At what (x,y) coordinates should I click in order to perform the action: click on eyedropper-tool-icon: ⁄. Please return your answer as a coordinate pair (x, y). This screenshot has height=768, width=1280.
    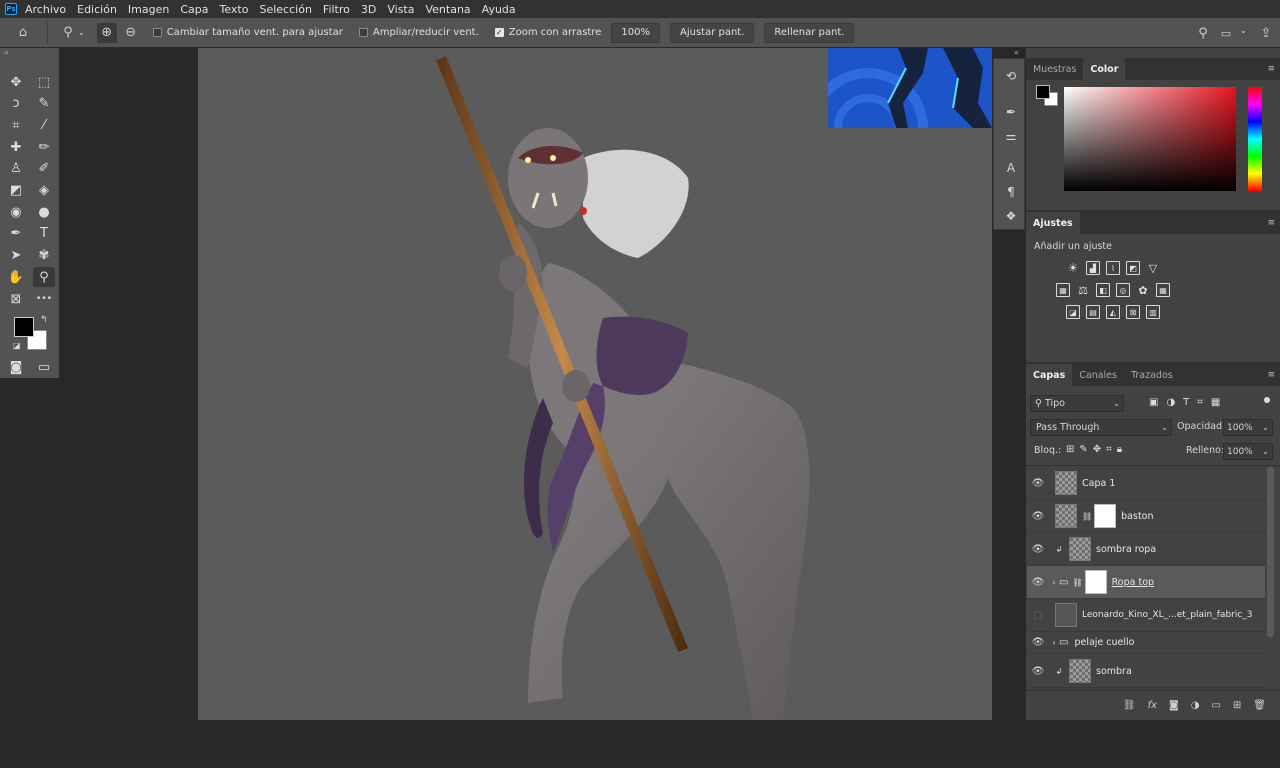
    Looking at the image, I should click on (44, 125).